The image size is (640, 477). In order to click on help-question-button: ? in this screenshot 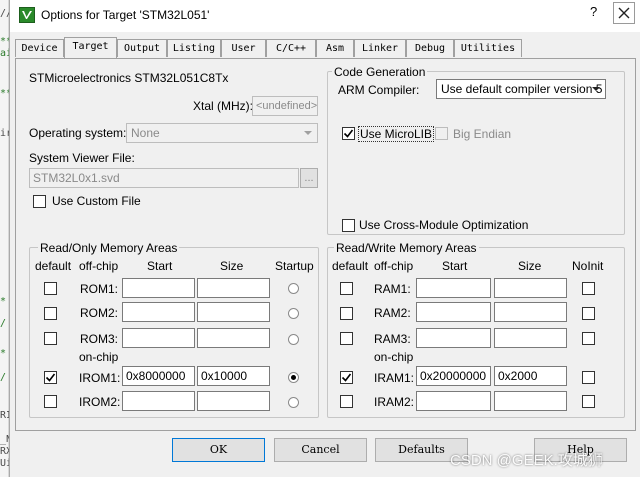, I will do `click(593, 11)`.